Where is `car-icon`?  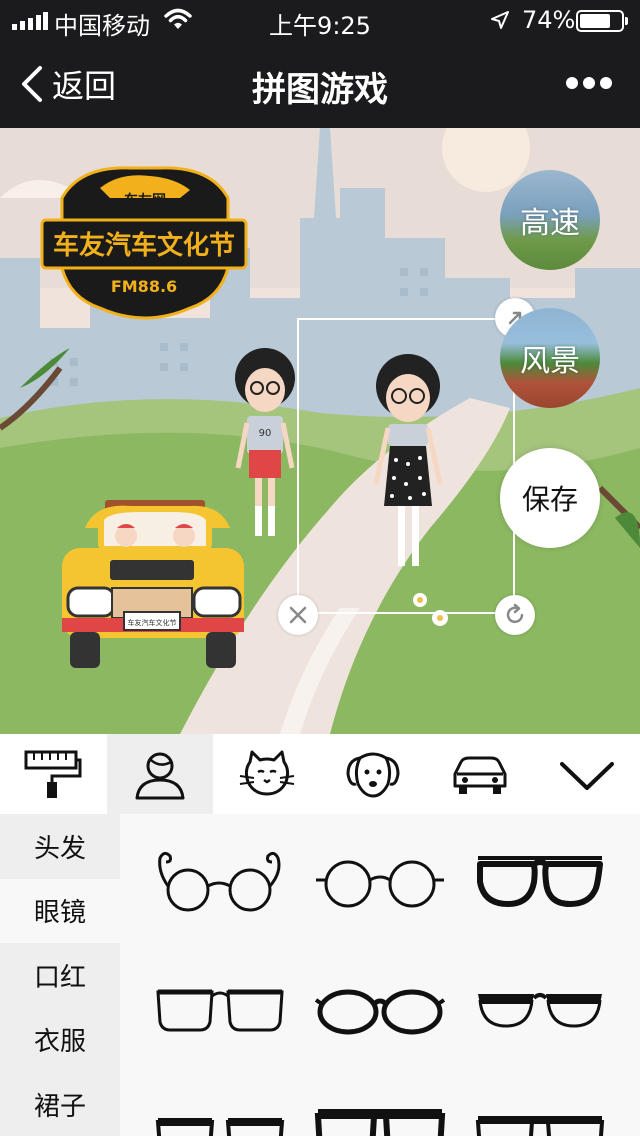 car-icon is located at coordinates (480, 775).